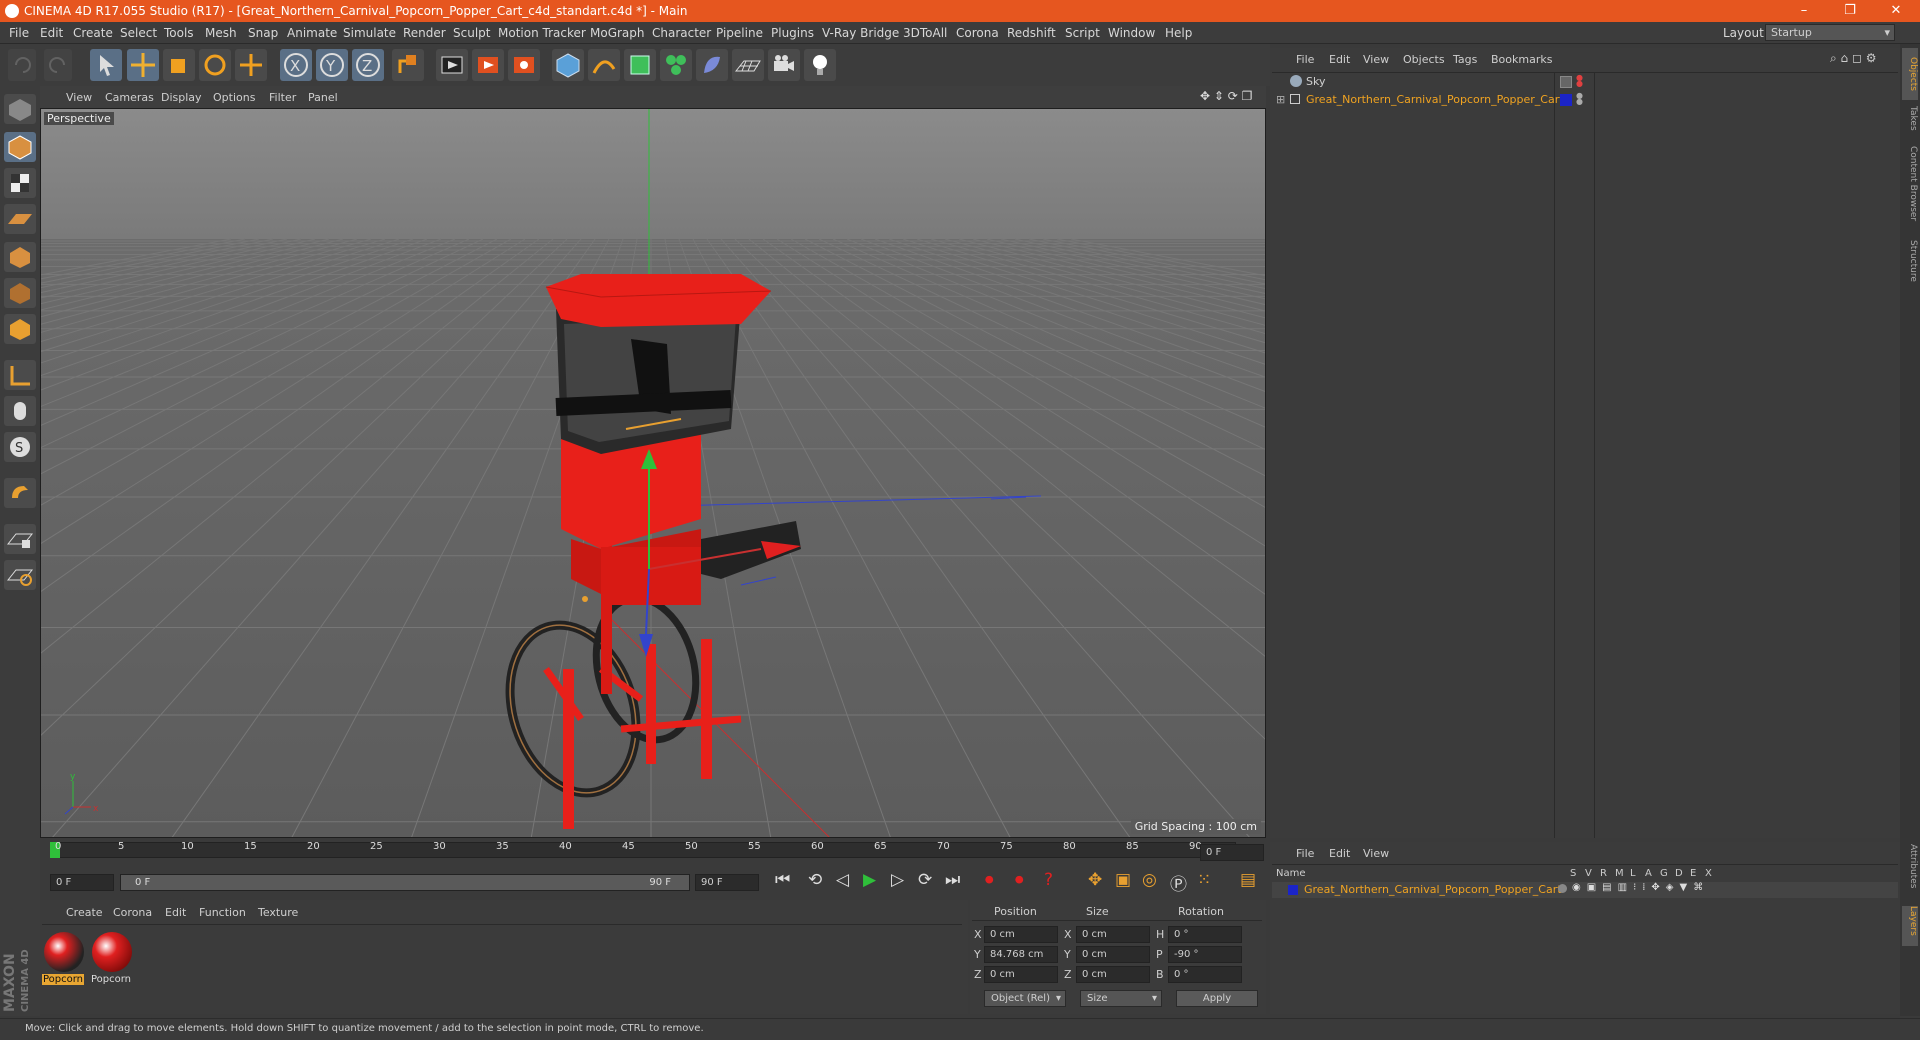 The width and height of the screenshot is (1920, 1040). What do you see at coordinates (1830, 32) in the screenshot?
I see `layout-dropdown: Startup ▾` at bounding box center [1830, 32].